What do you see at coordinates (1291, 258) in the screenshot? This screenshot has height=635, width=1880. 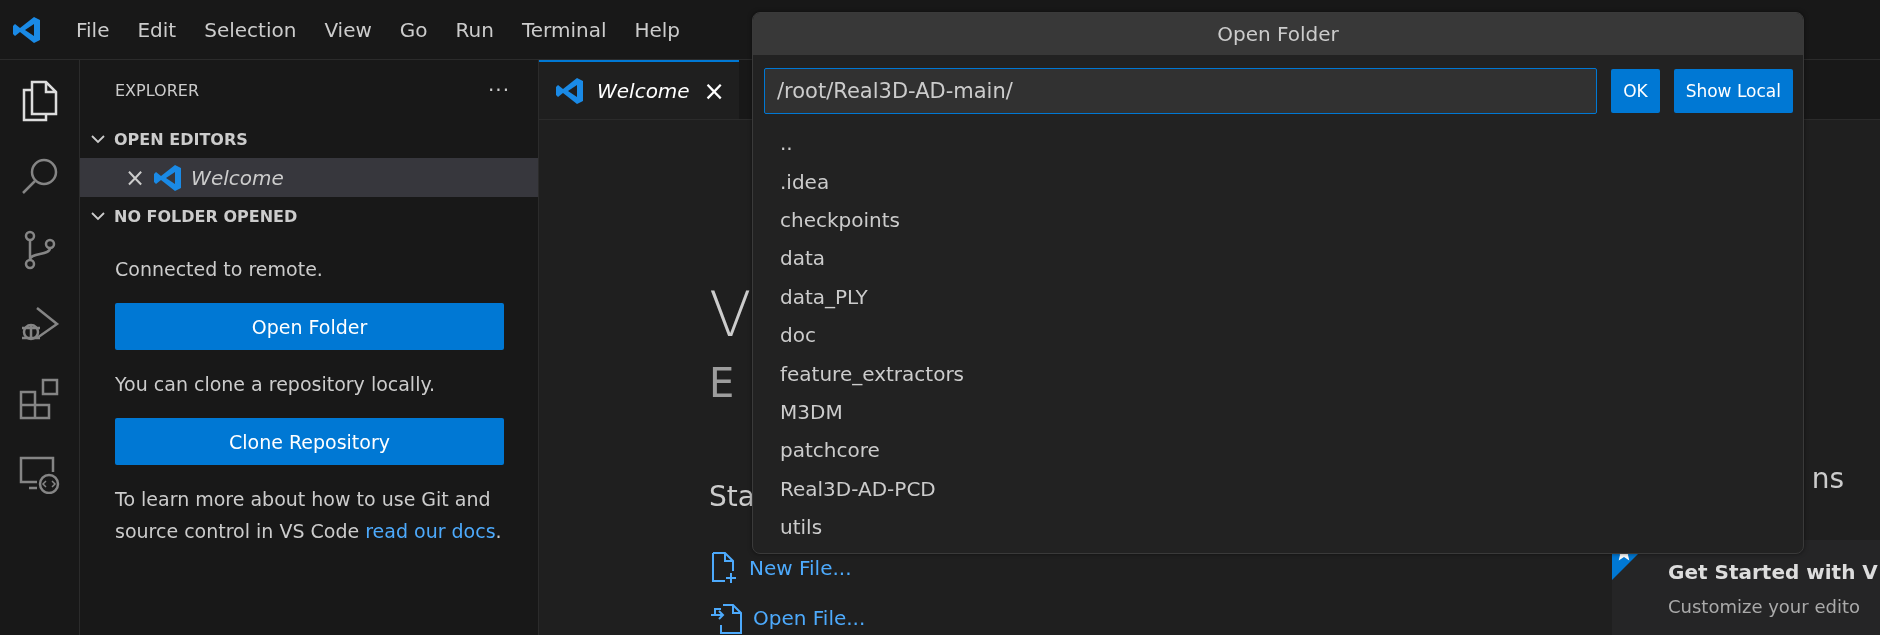 I see `folder-entry: data` at bounding box center [1291, 258].